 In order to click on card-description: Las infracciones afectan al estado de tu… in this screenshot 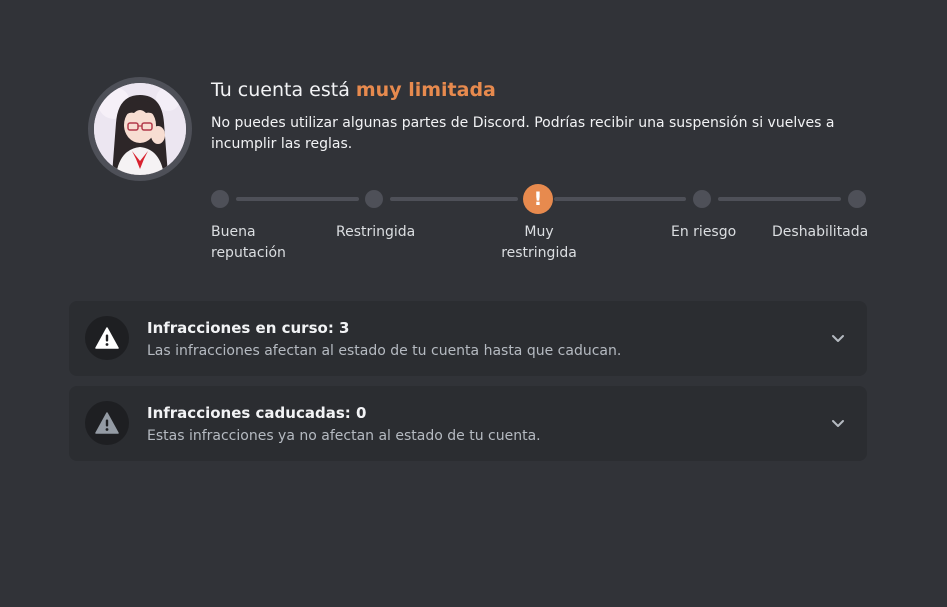, I will do `click(384, 351)`.